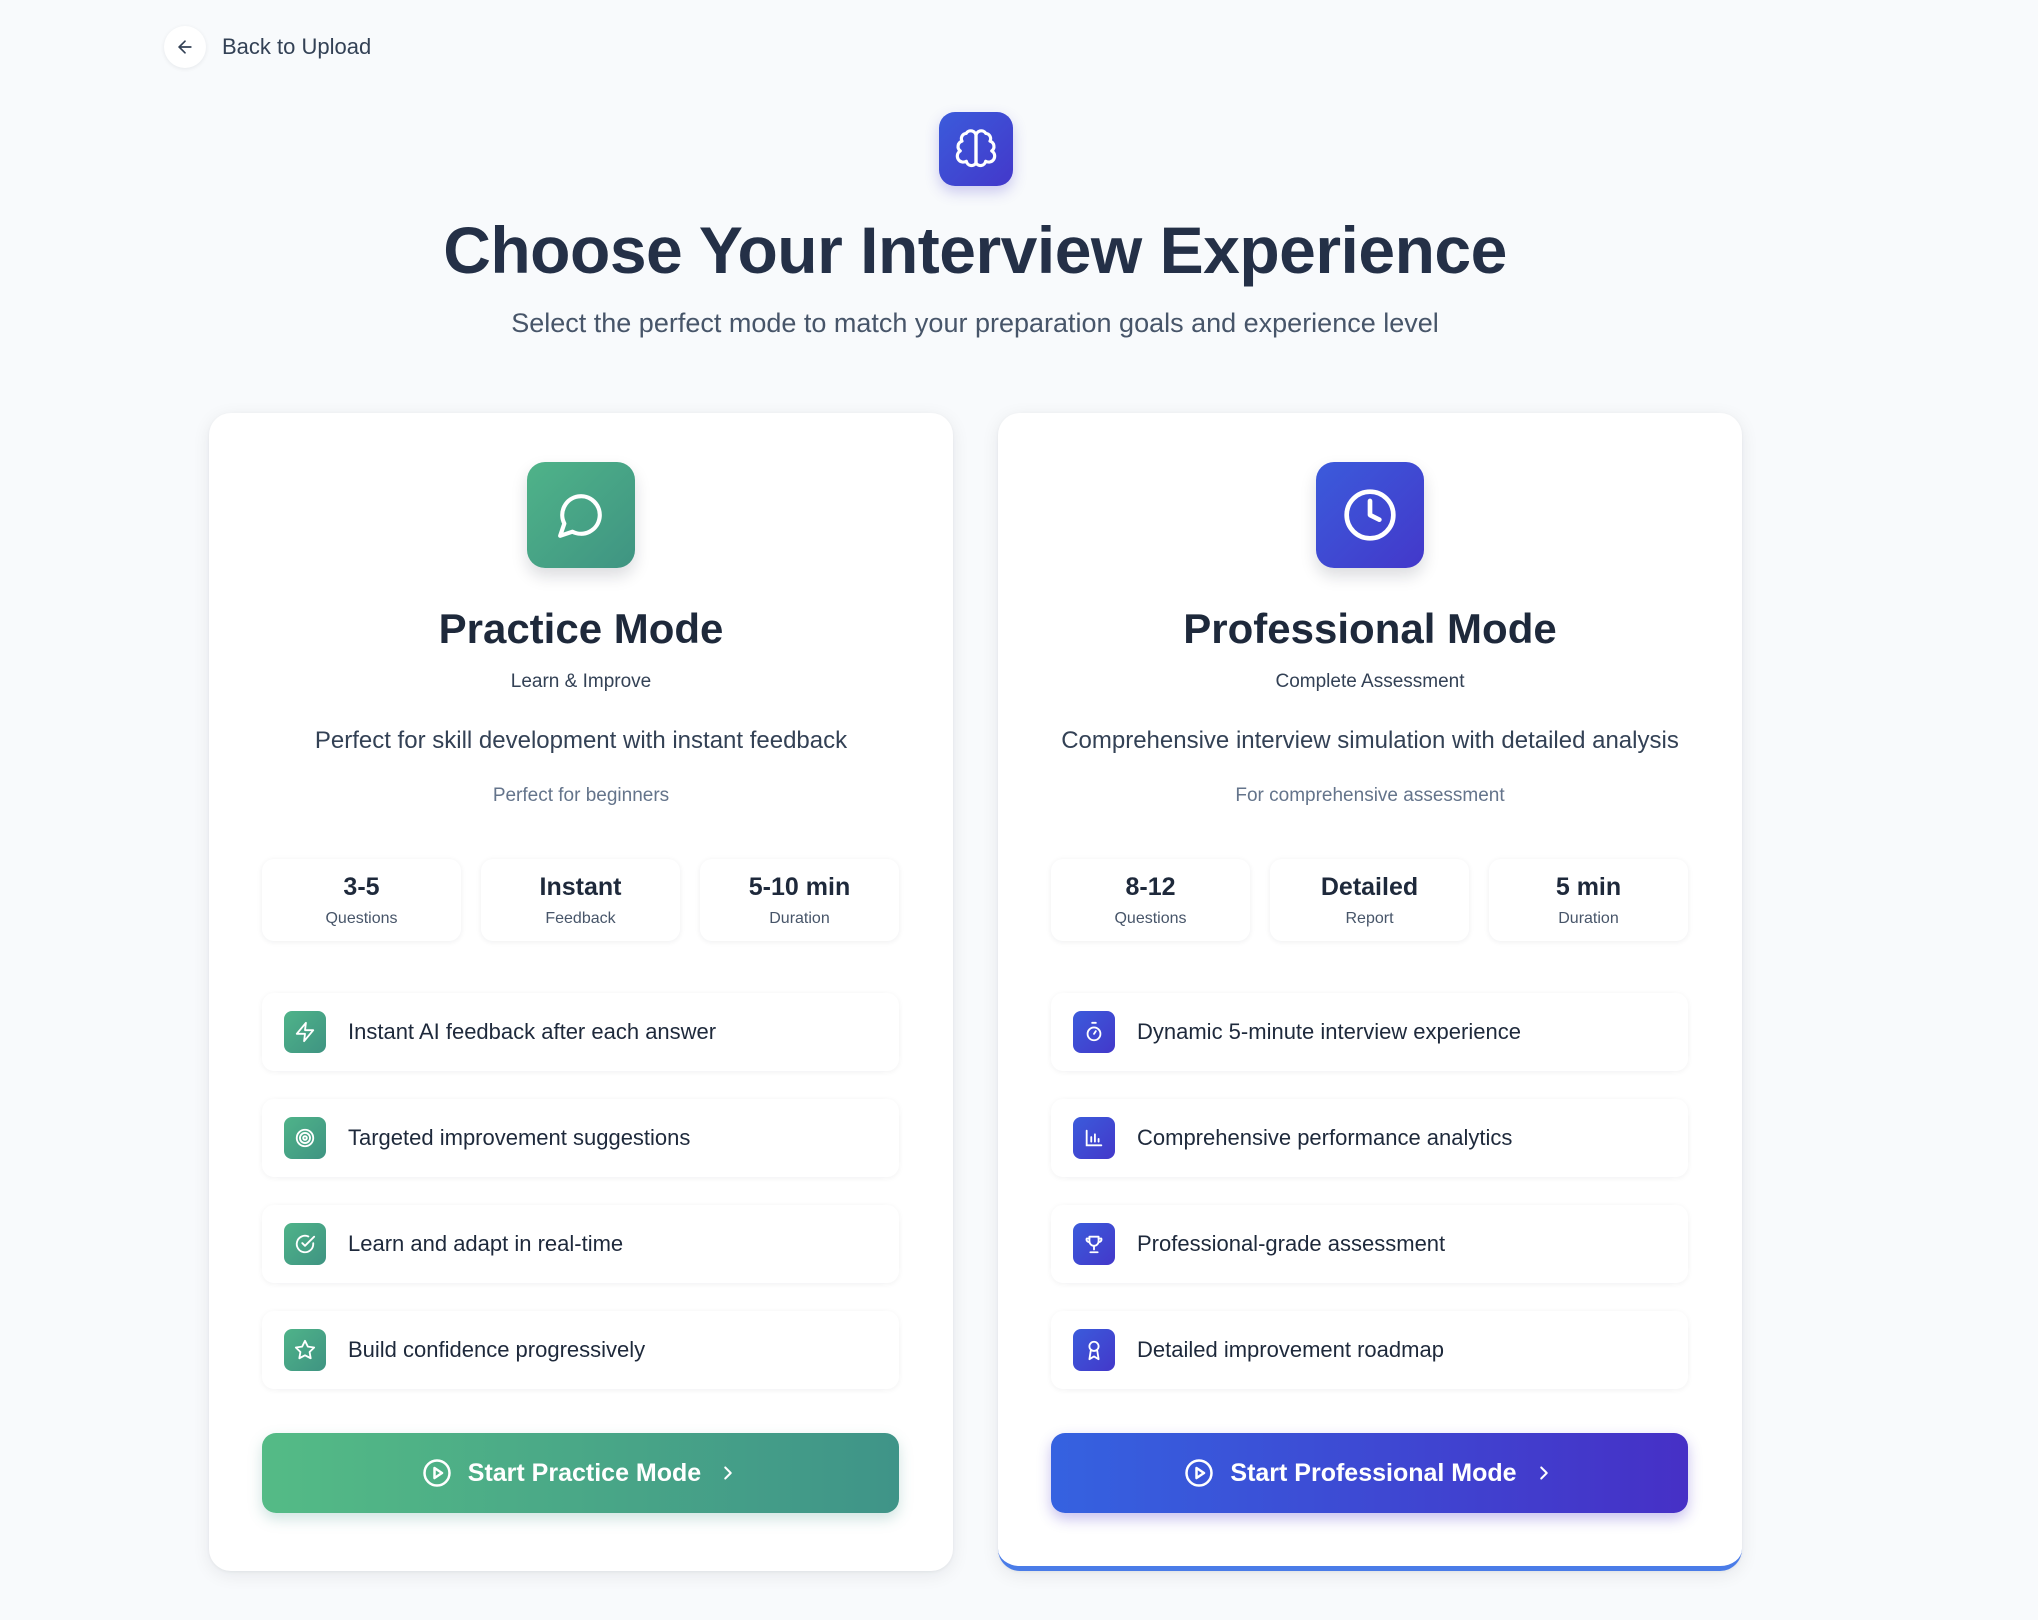 The image size is (2038, 1620). What do you see at coordinates (1370, 795) in the screenshot?
I see `mode-audience: For comprehensive assessment` at bounding box center [1370, 795].